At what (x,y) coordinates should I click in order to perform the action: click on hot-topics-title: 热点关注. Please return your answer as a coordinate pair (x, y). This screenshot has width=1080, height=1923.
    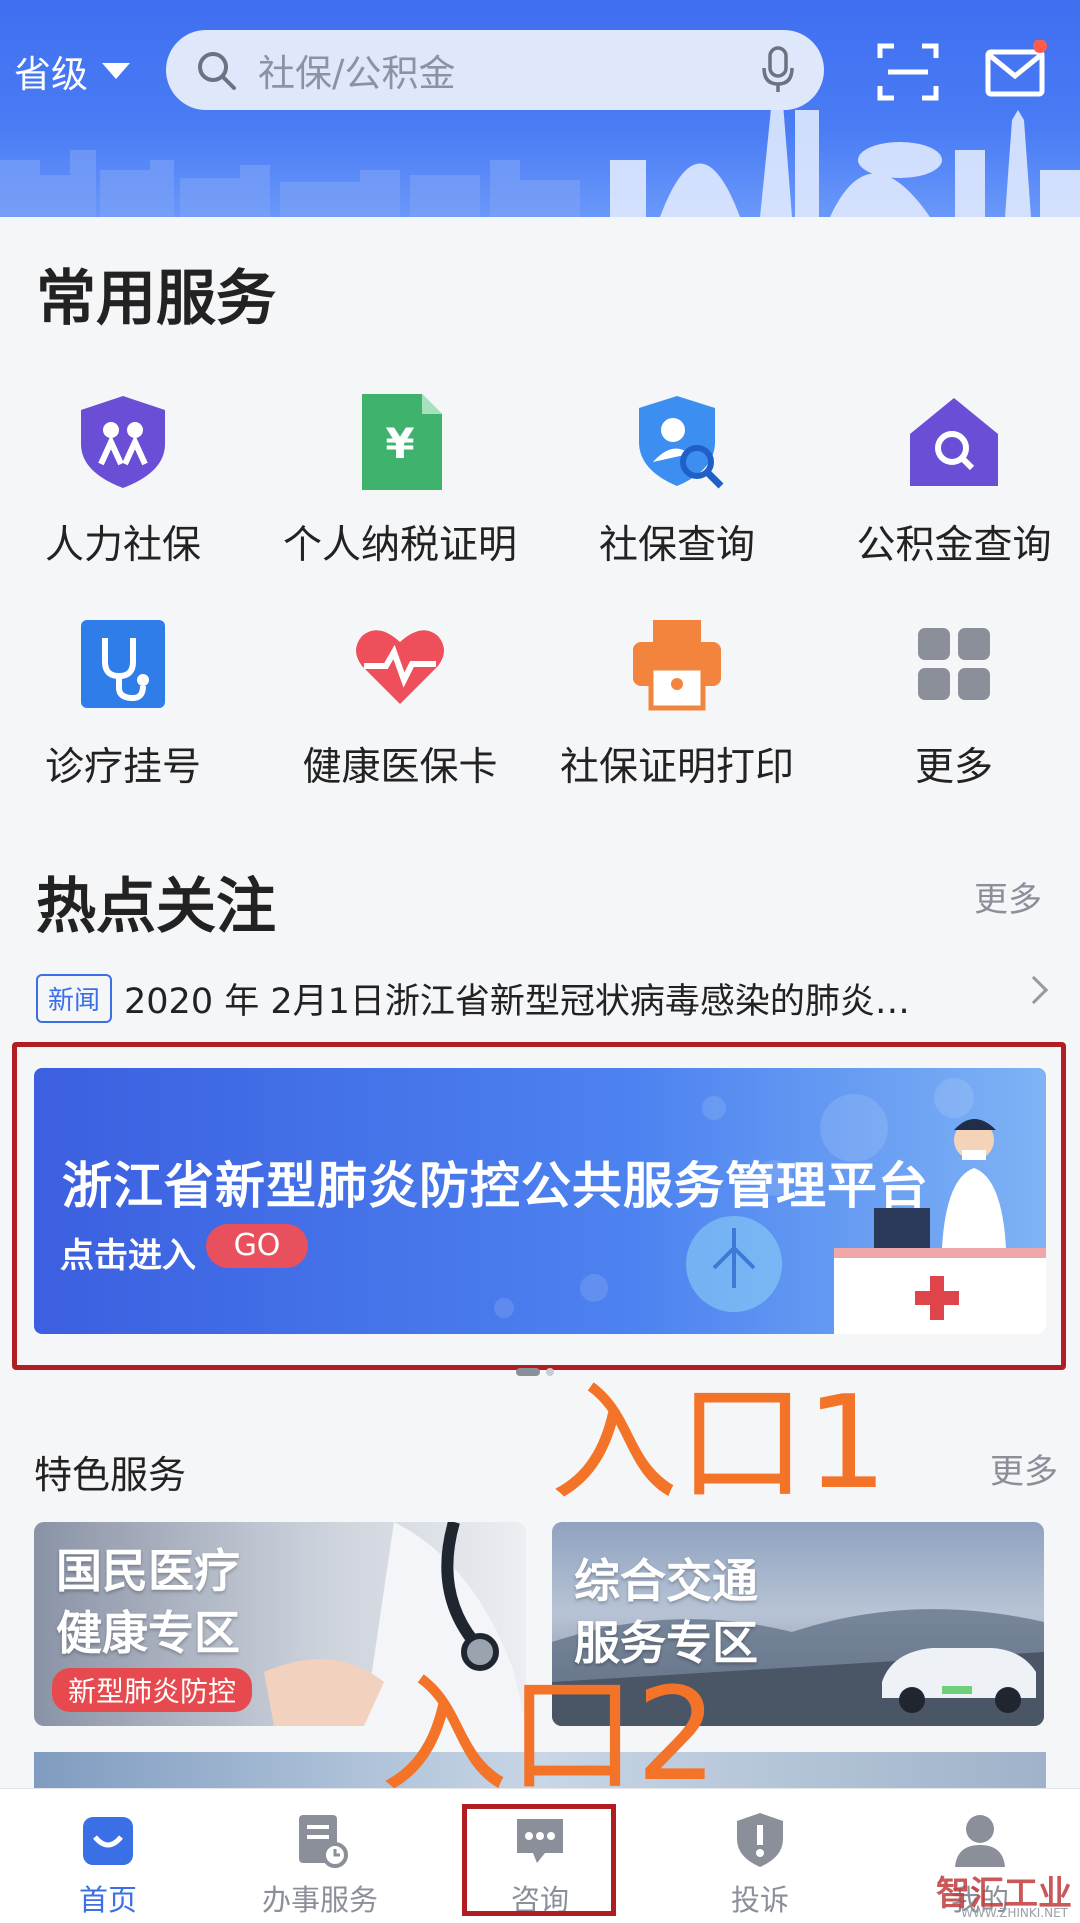
    Looking at the image, I should click on (156, 907).